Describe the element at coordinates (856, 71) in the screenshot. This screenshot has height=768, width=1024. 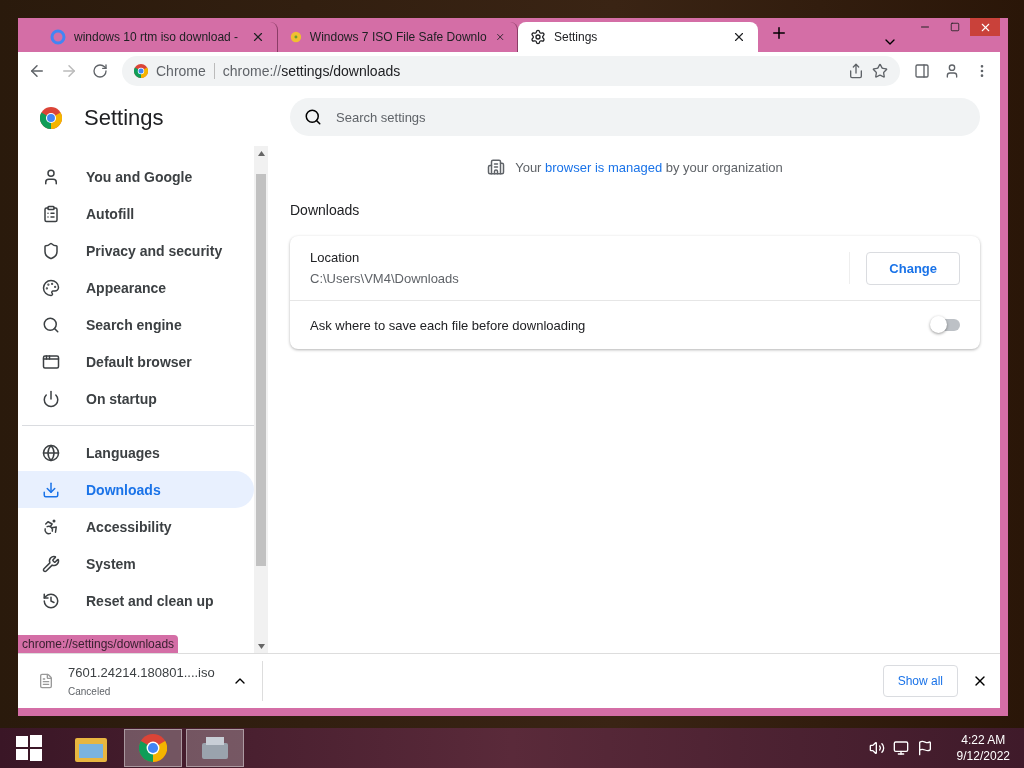
I see `share-icon` at that location.